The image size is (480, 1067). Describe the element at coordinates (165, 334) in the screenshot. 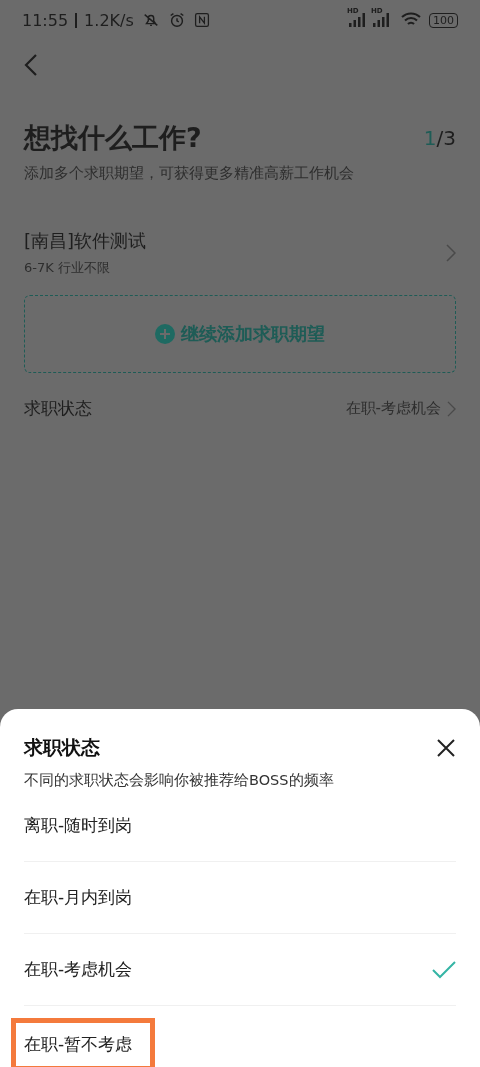

I see `plus-circle-icon` at that location.